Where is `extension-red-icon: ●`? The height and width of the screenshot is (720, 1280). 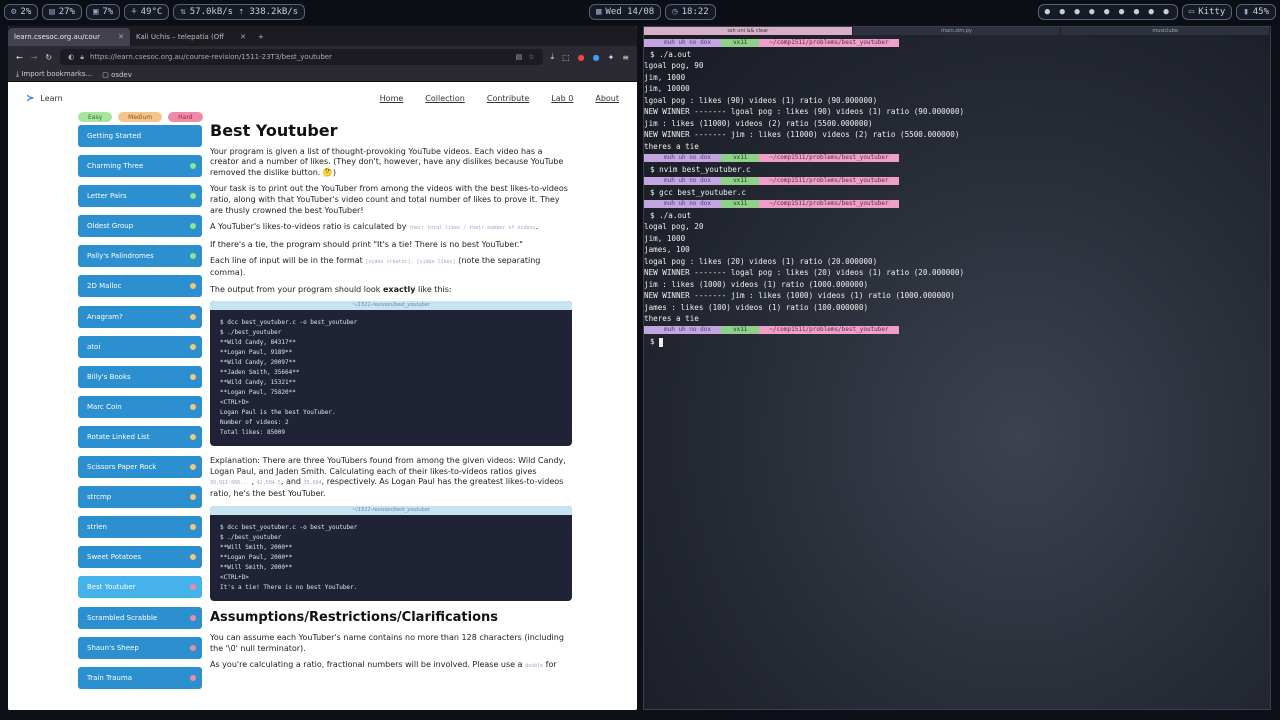
extension-red-icon: ● is located at coordinates (581, 57).